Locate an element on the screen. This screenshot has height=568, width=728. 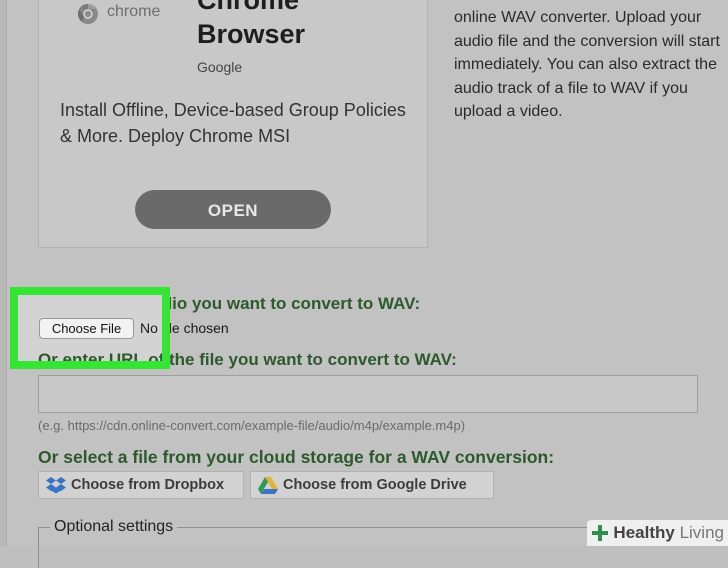
ad-title: Chrome Browser is located at coordinates (251, 25).